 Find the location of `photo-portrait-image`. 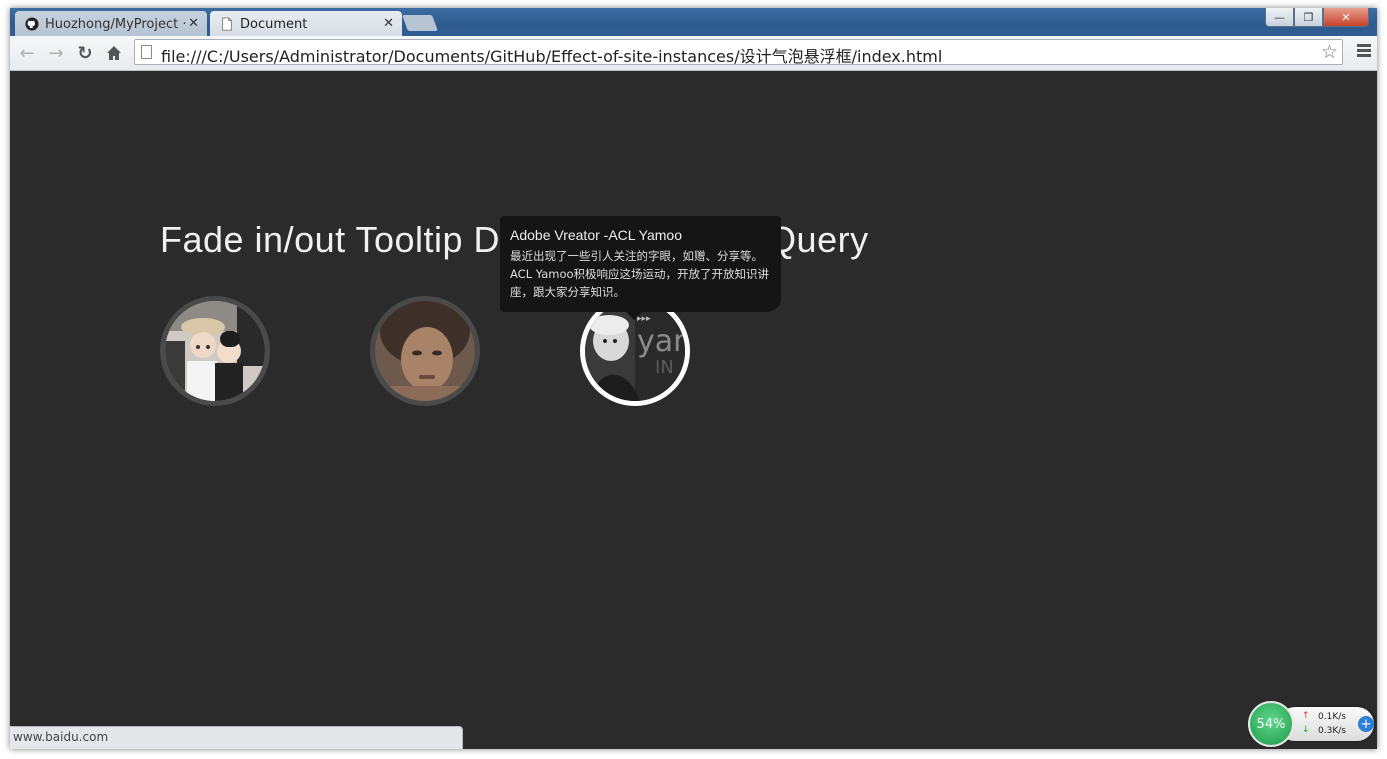

photo-portrait-image is located at coordinates (425, 351).